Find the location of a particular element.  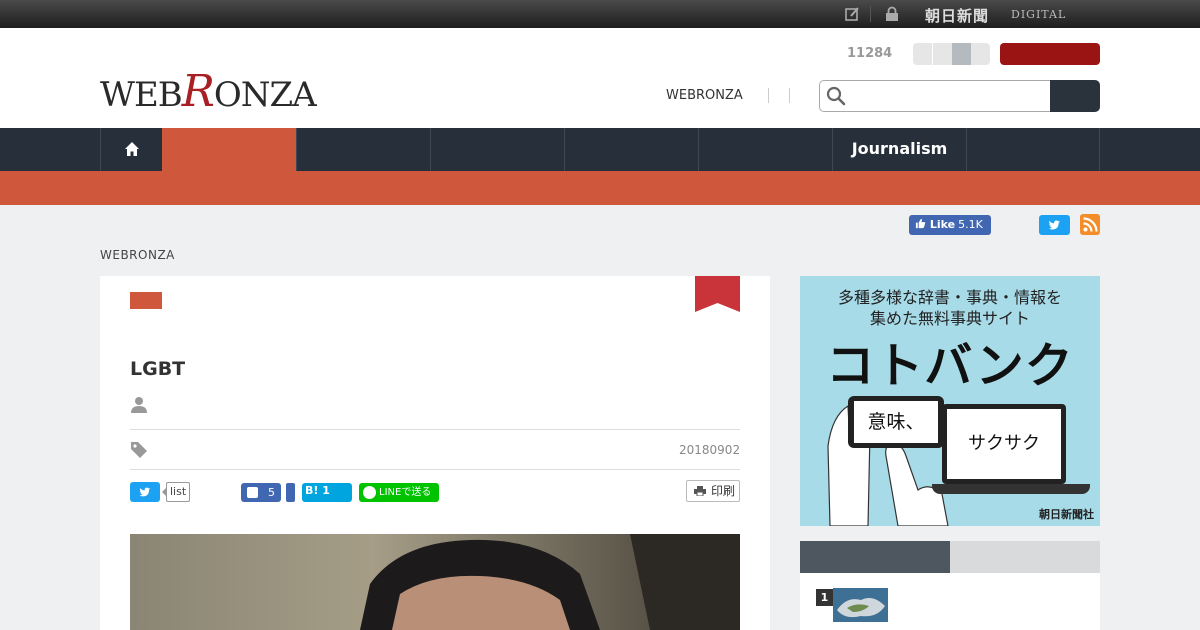

twitter-list-count: list is located at coordinates (176, 492).